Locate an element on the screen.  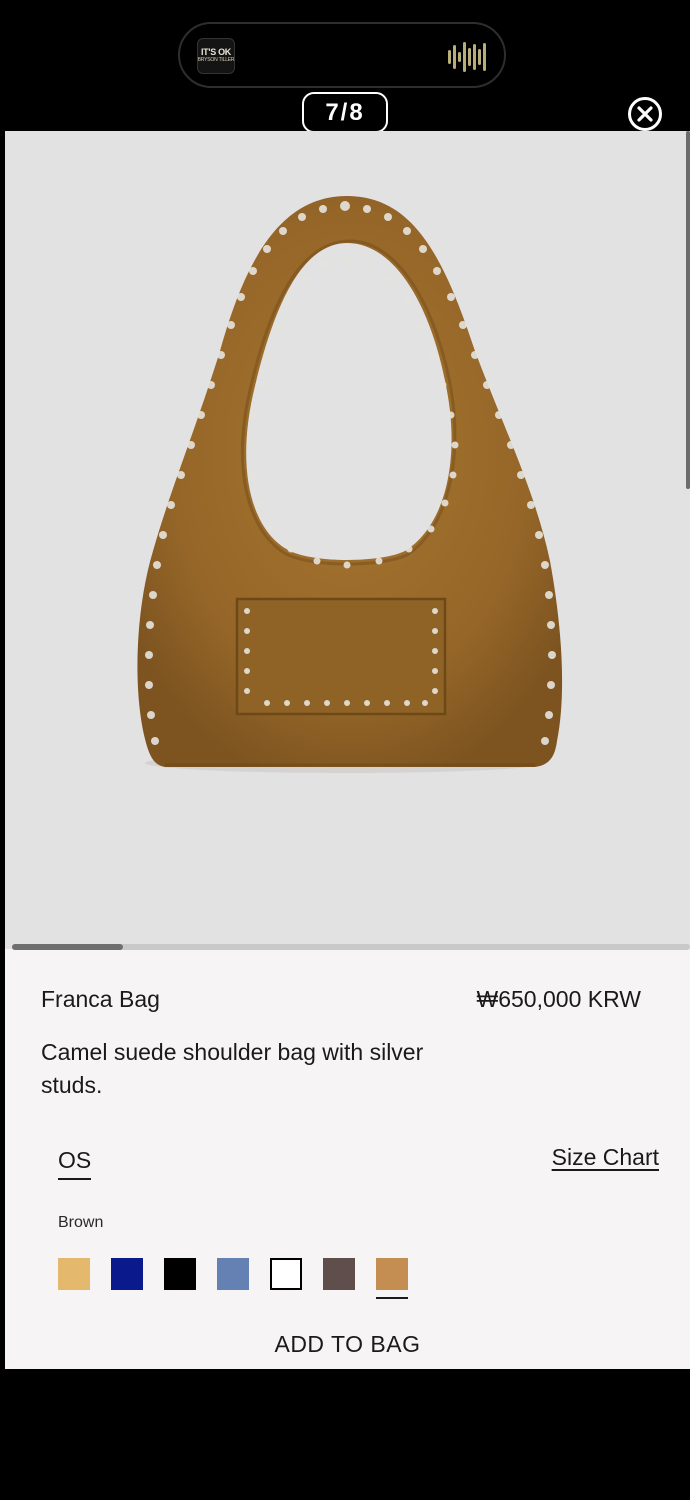
size-option-os: OS is located at coordinates (75, 1163).